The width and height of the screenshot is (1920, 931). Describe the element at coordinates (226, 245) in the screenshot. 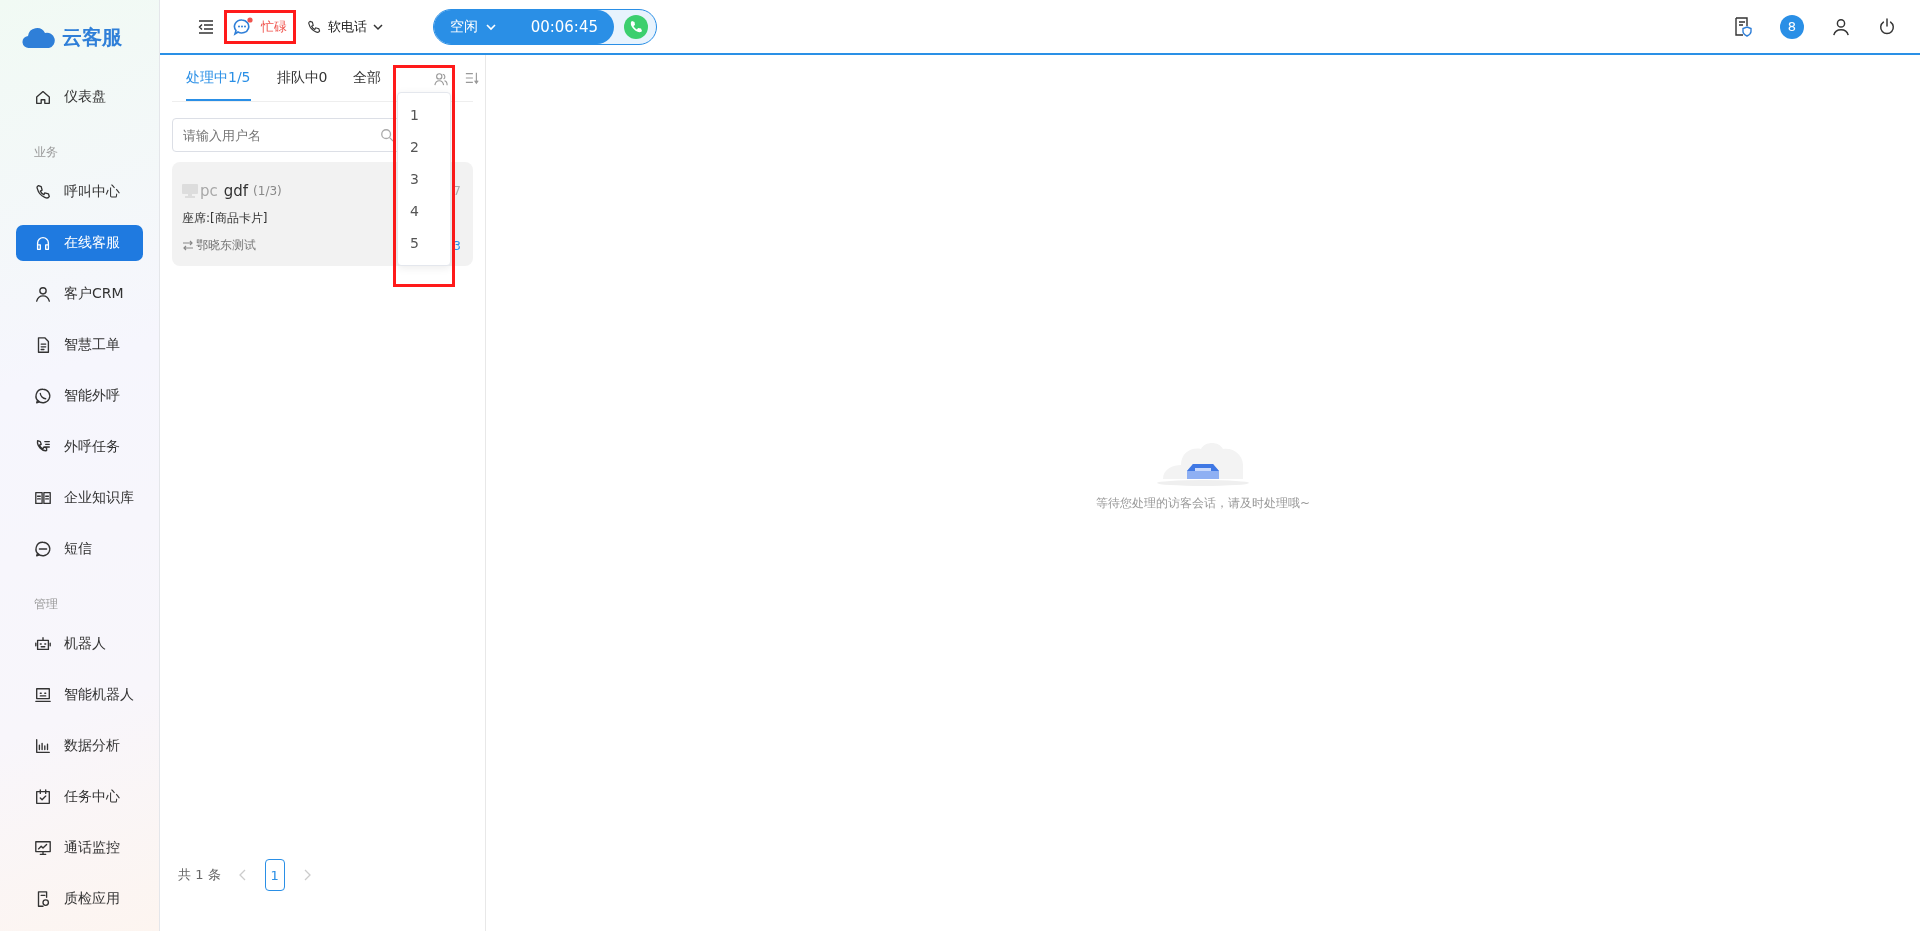

I see `agent-name: 鄂晓东测试` at that location.